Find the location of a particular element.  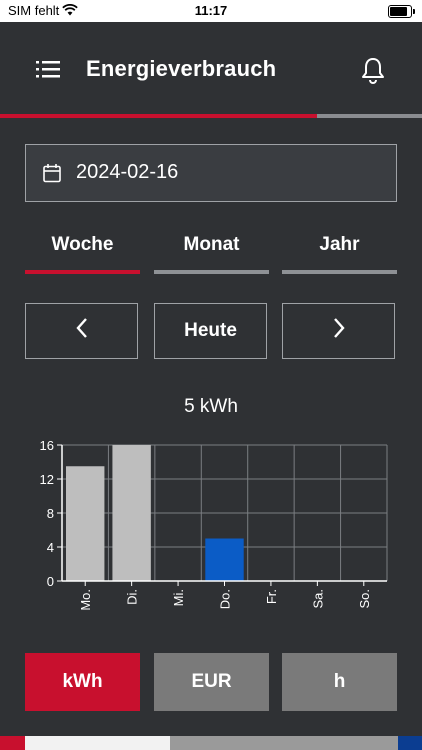

bar-di is located at coordinates (131, 513).